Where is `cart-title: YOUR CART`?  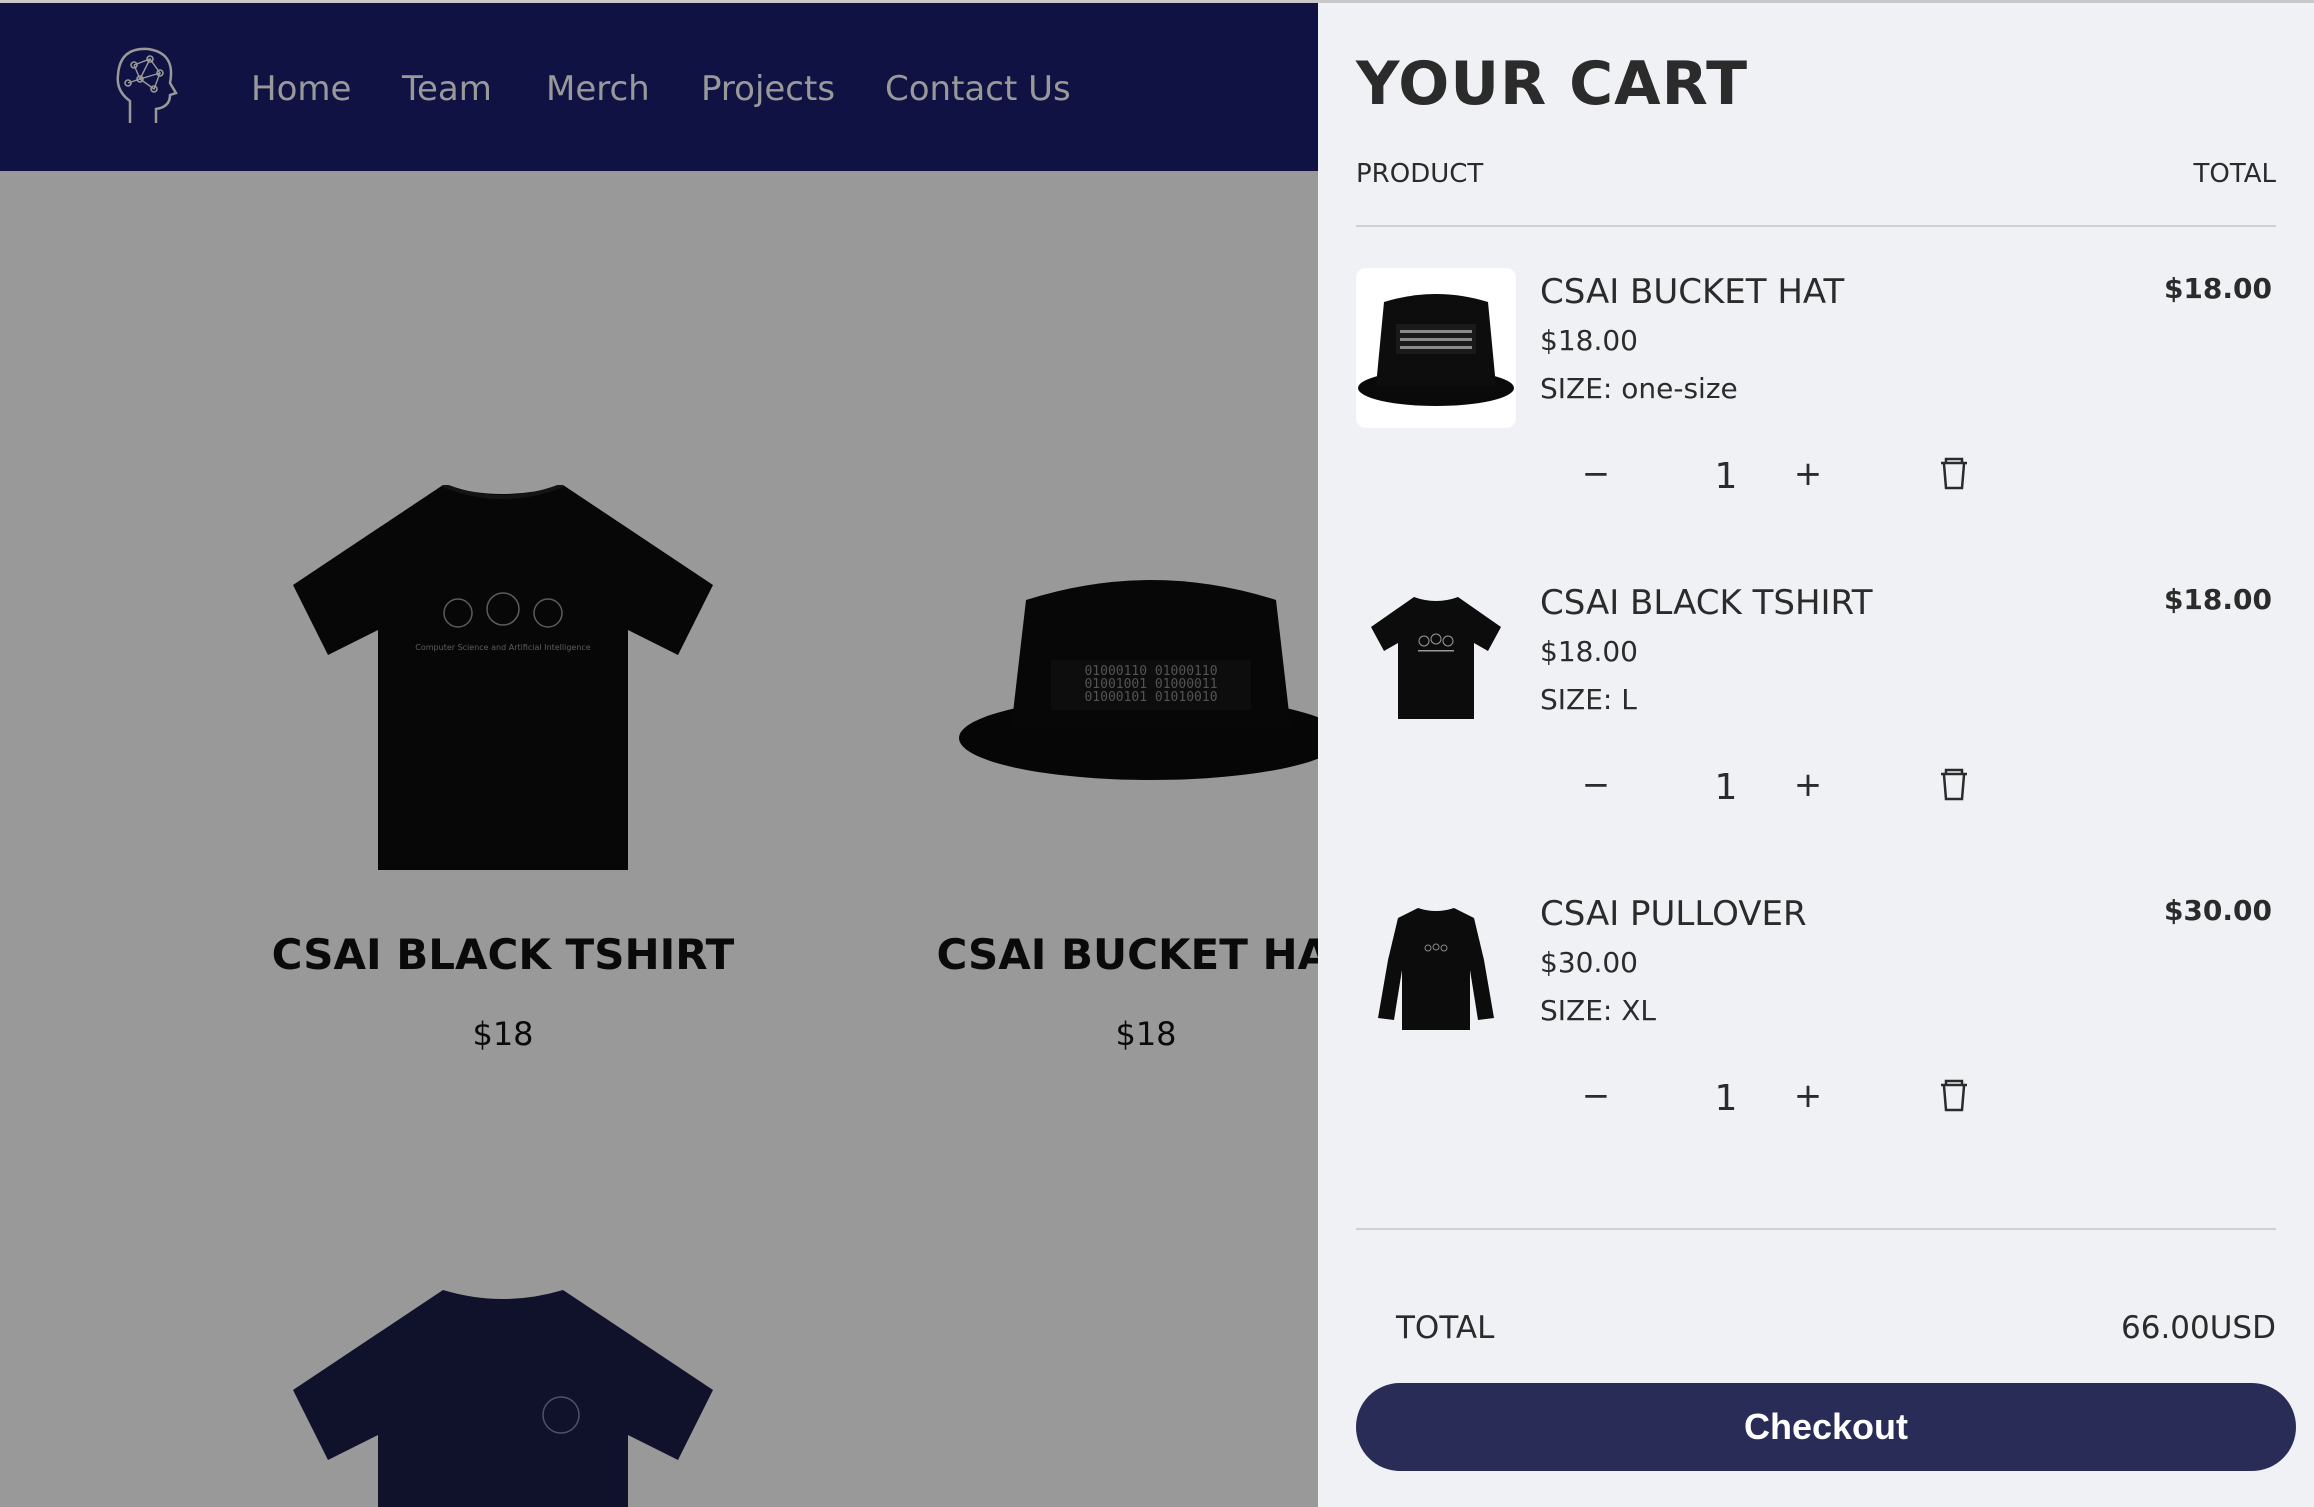
cart-title: YOUR CART is located at coordinates (1552, 84).